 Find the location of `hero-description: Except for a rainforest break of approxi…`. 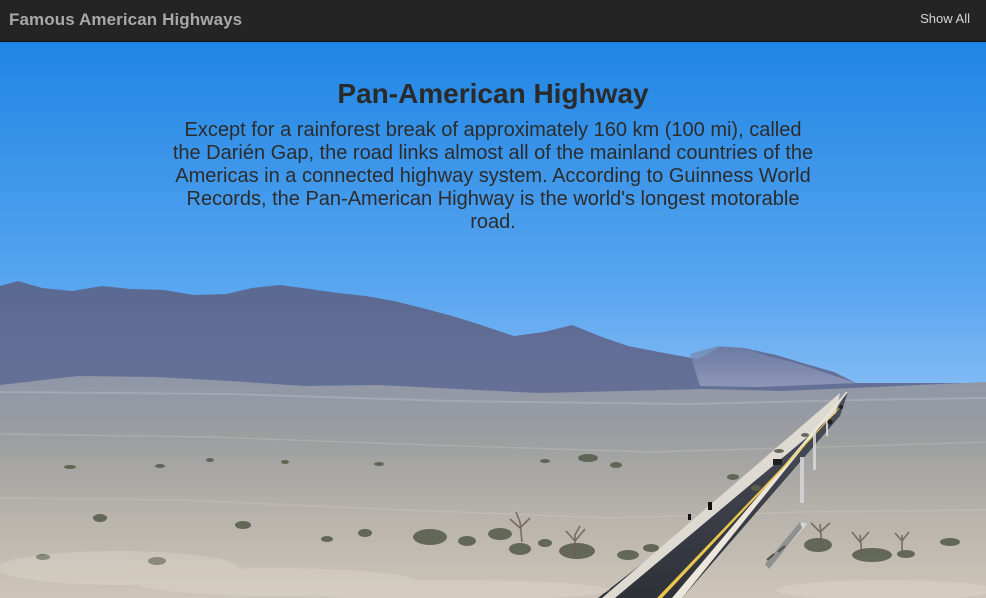

hero-description: Except for a rainforest break of approxi… is located at coordinates (493, 176).